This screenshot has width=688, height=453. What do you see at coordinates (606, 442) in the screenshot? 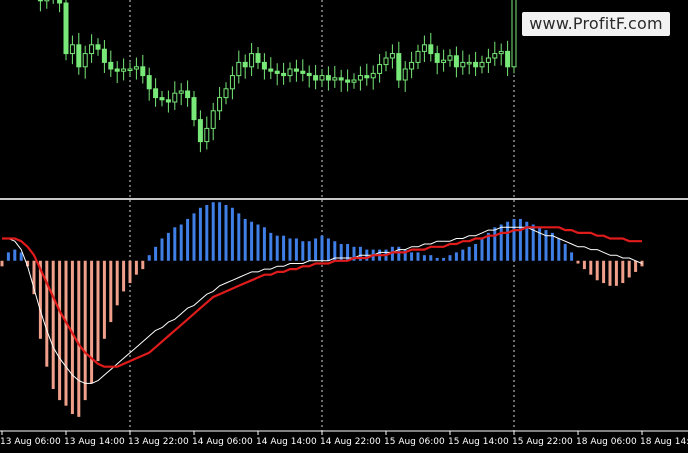
I see `time-label: 18 Aug 06:00` at bounding box center [606, 442].